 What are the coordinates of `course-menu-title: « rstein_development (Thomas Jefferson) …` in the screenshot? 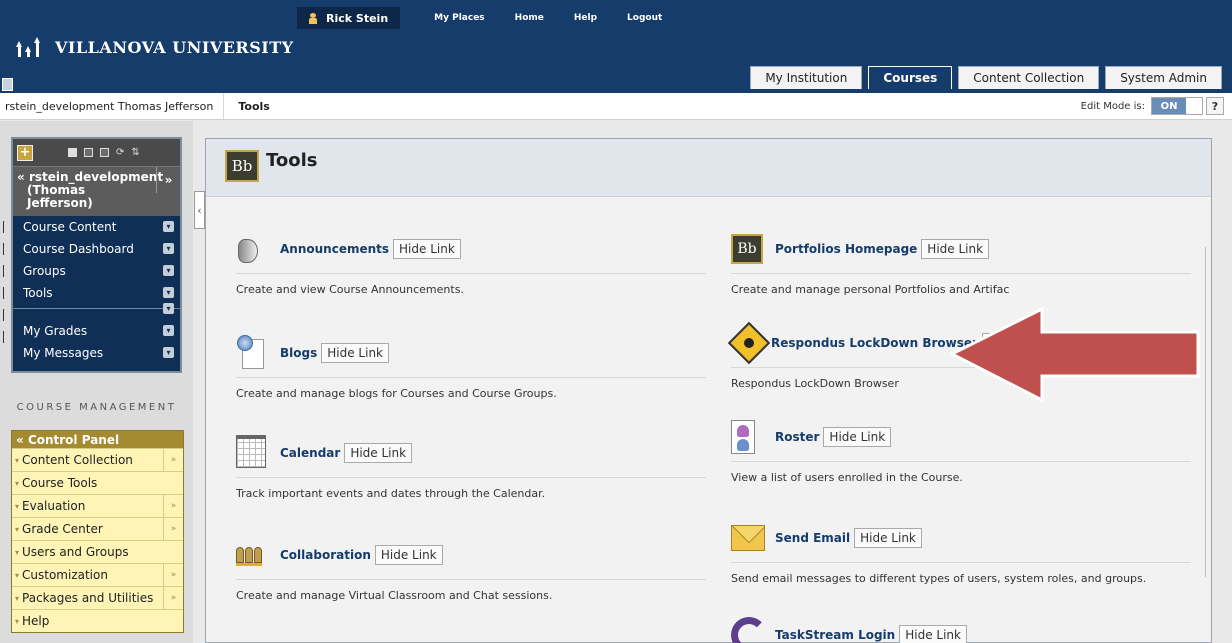 It's located at (96, 191).